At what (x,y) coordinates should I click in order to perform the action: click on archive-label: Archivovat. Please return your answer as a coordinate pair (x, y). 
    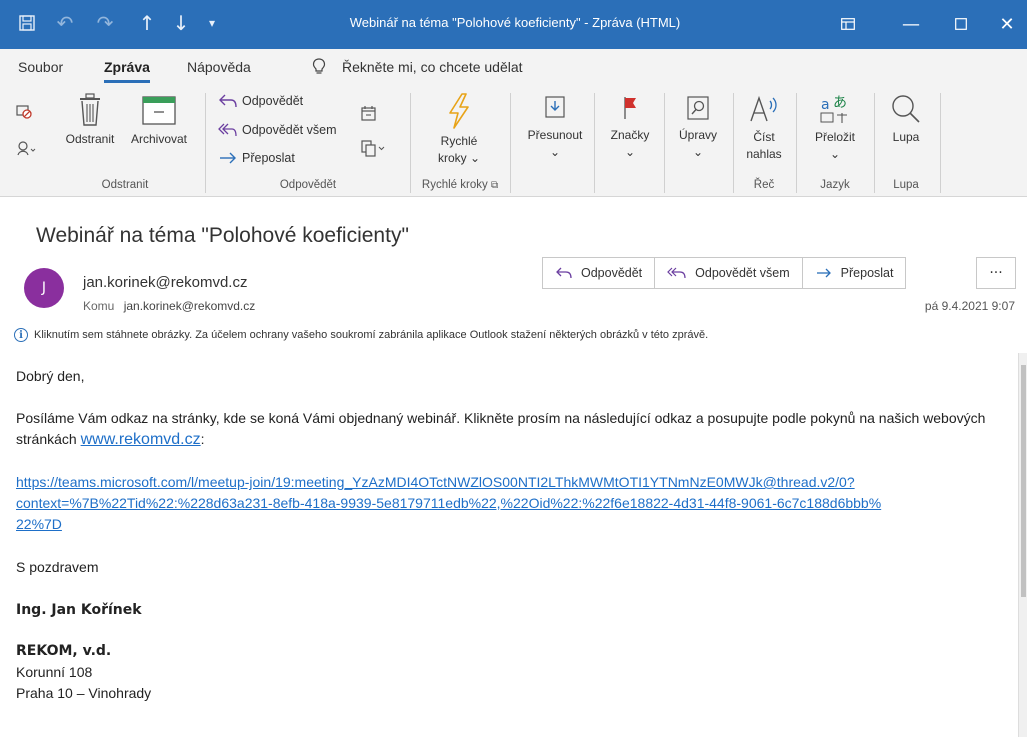
    Looking at the image, I should click on (159, 139).